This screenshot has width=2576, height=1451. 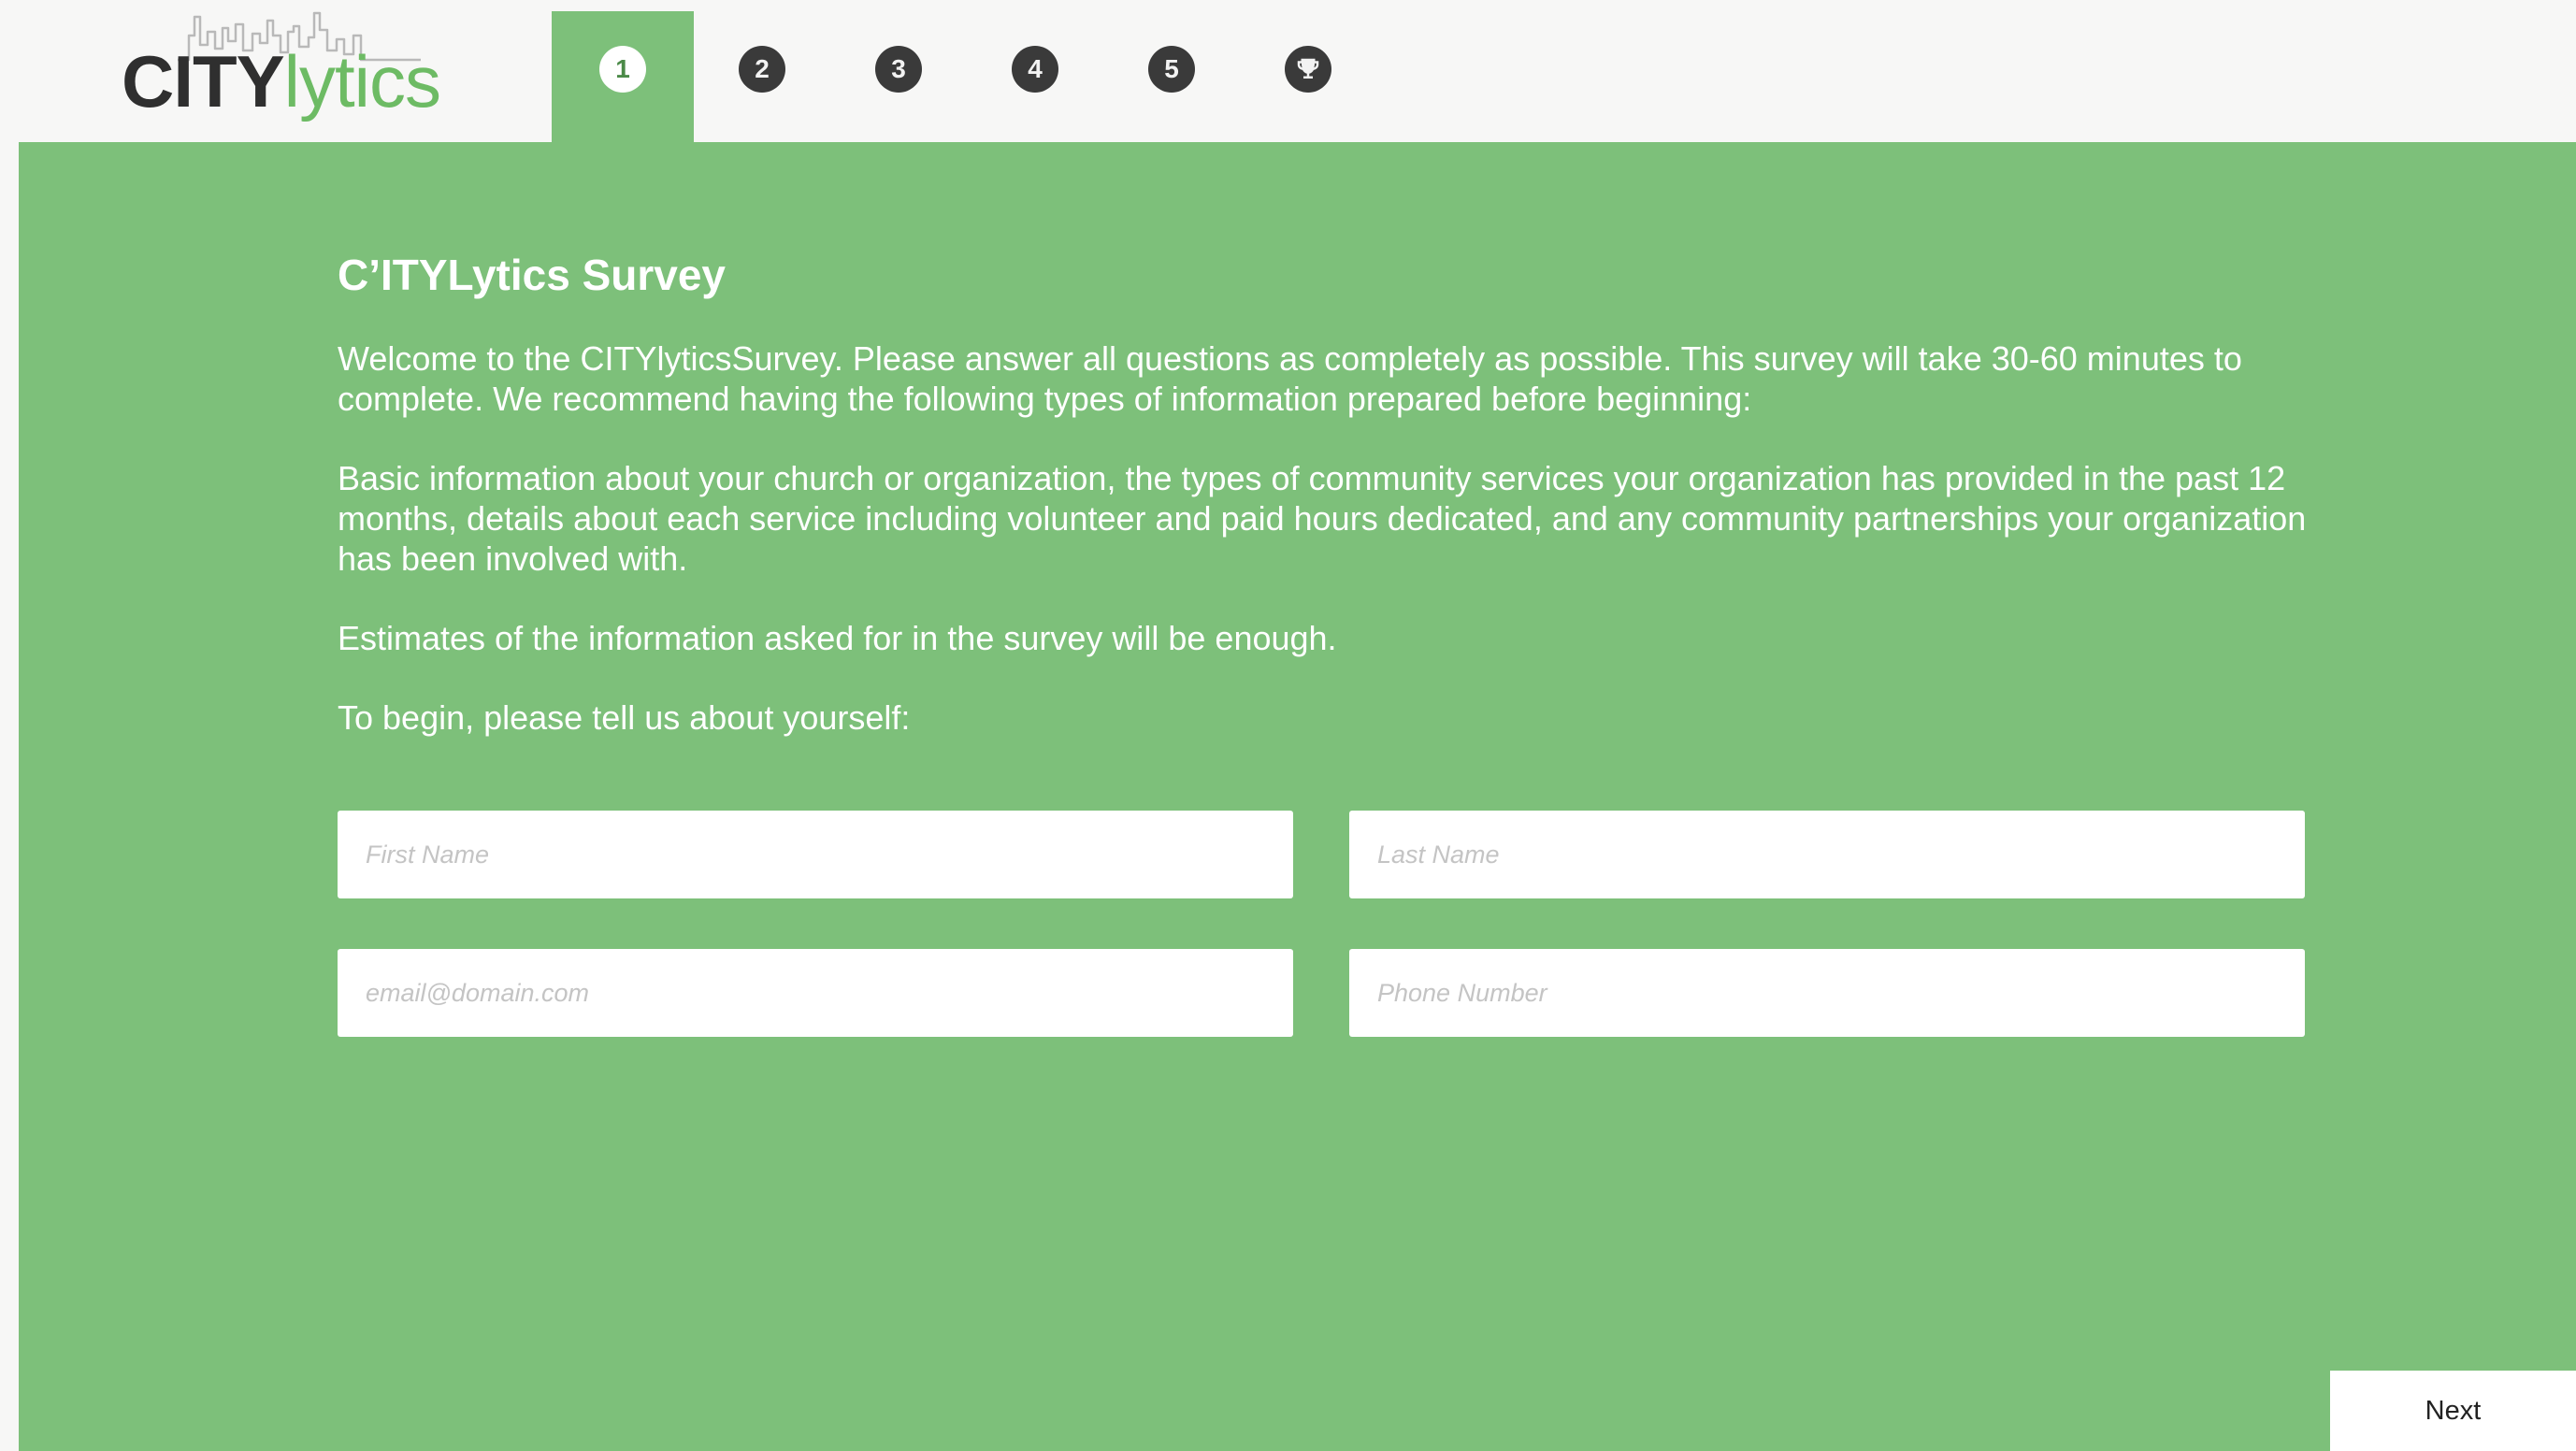 I want to click on form-row-name, so click(x=1321, y=855).